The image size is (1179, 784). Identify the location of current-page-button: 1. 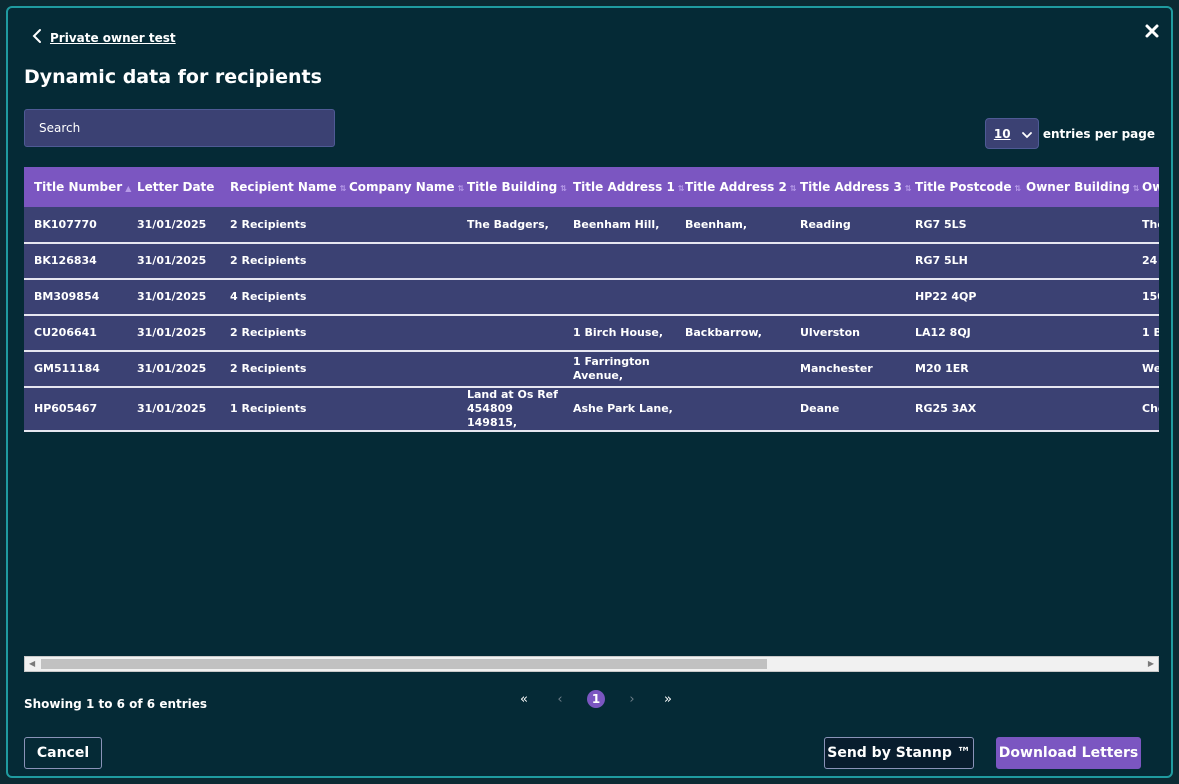
(596, 699).